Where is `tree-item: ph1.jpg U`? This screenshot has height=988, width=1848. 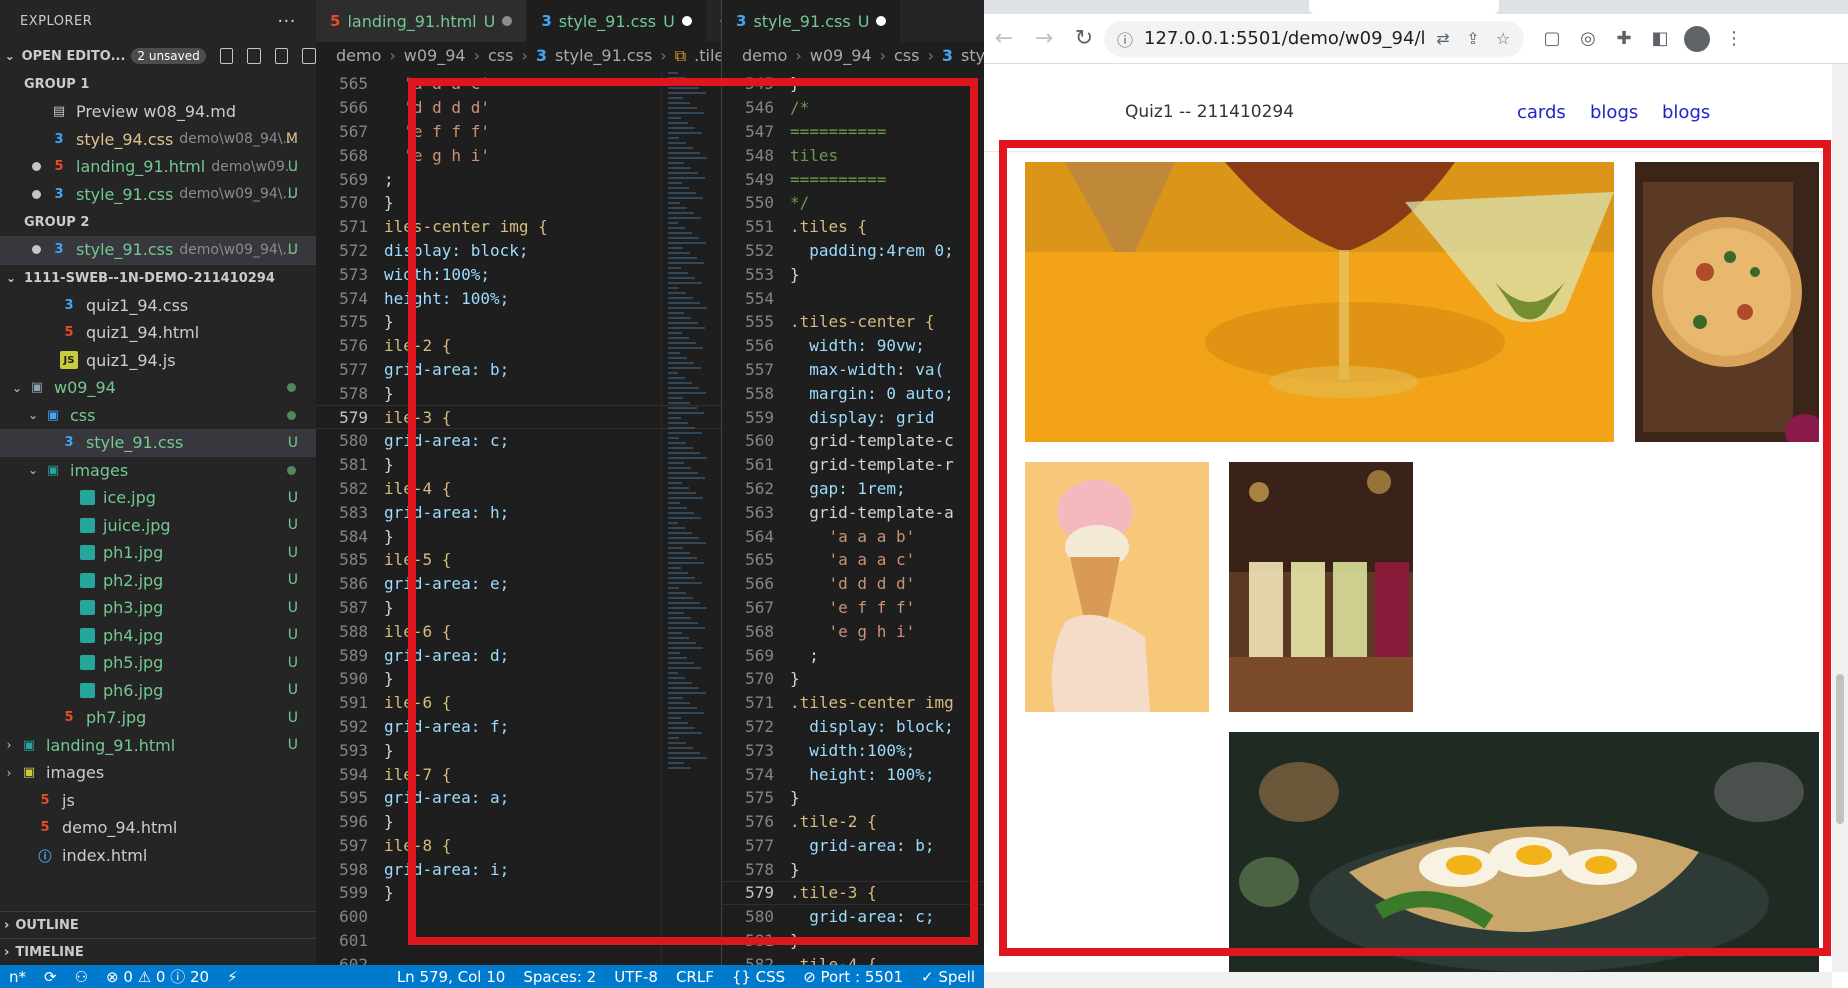
tree-item: ph1.jpg U is located at coordinates (158, 553).